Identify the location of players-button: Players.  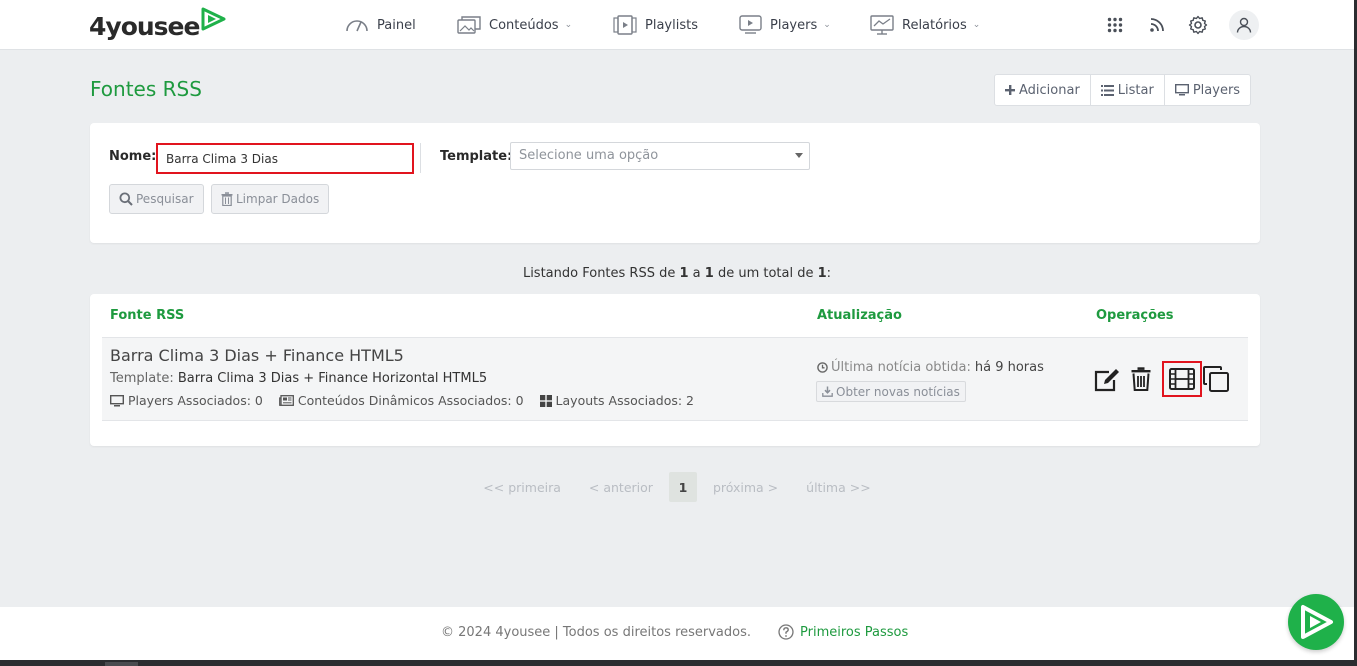
(1207, 90).